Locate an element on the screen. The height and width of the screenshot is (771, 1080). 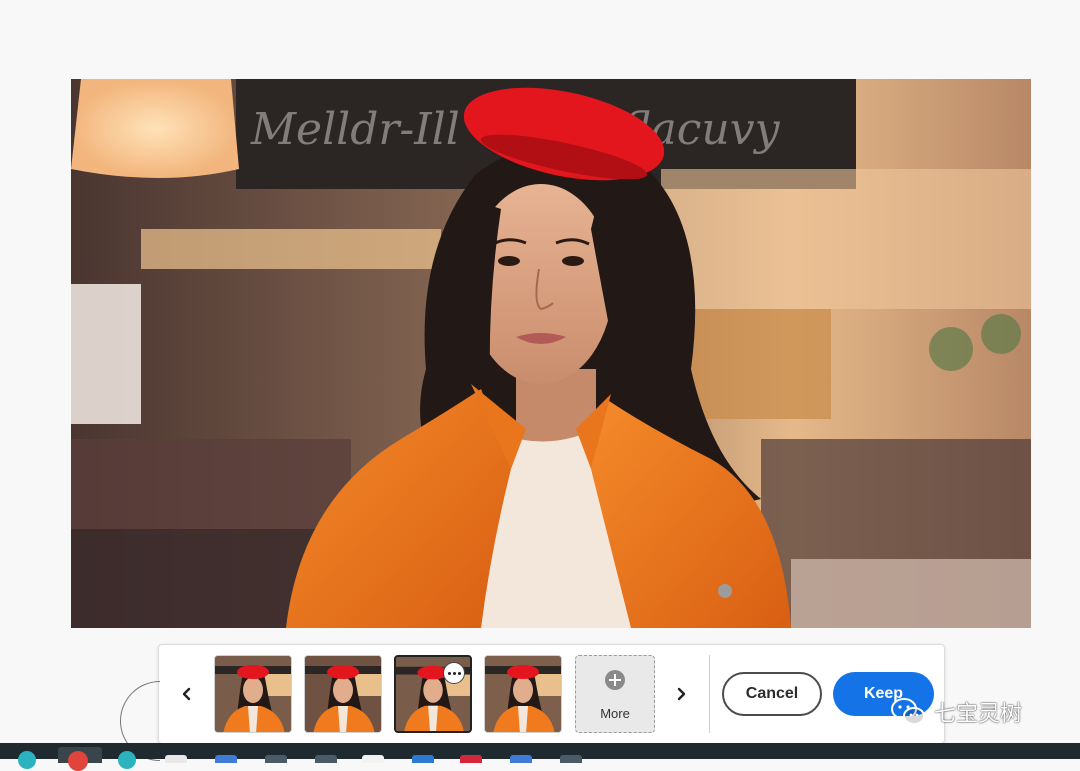
previous-button is located at coordinates (187, 694).